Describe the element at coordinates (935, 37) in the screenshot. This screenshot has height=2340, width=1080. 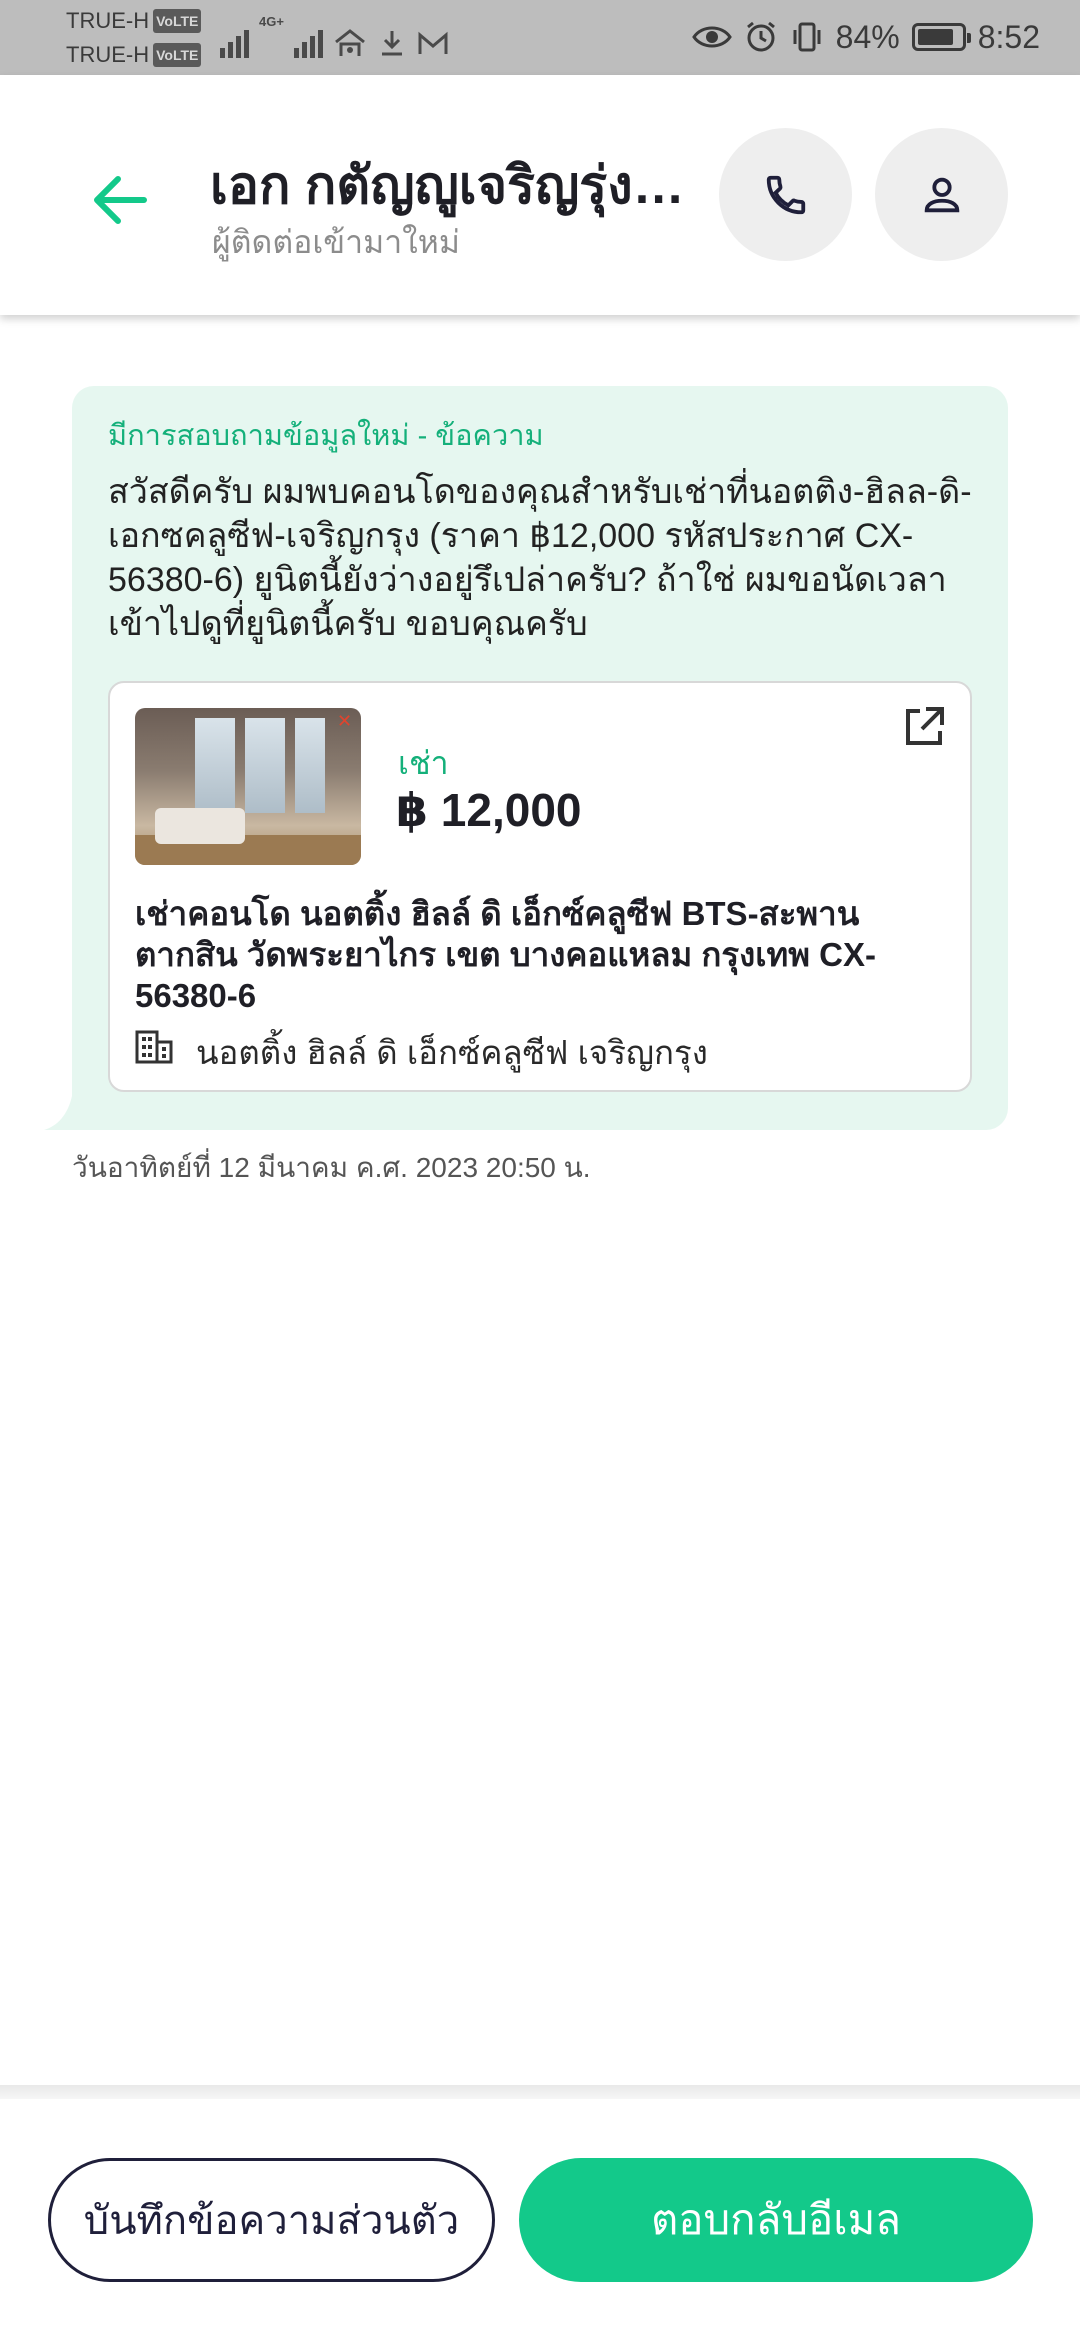
I see `battery-level` at that location.